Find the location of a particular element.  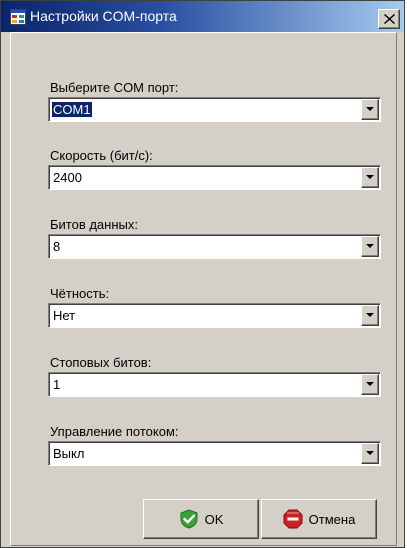

cancel-button-label: Отмена is located at coordinates (332, 519).